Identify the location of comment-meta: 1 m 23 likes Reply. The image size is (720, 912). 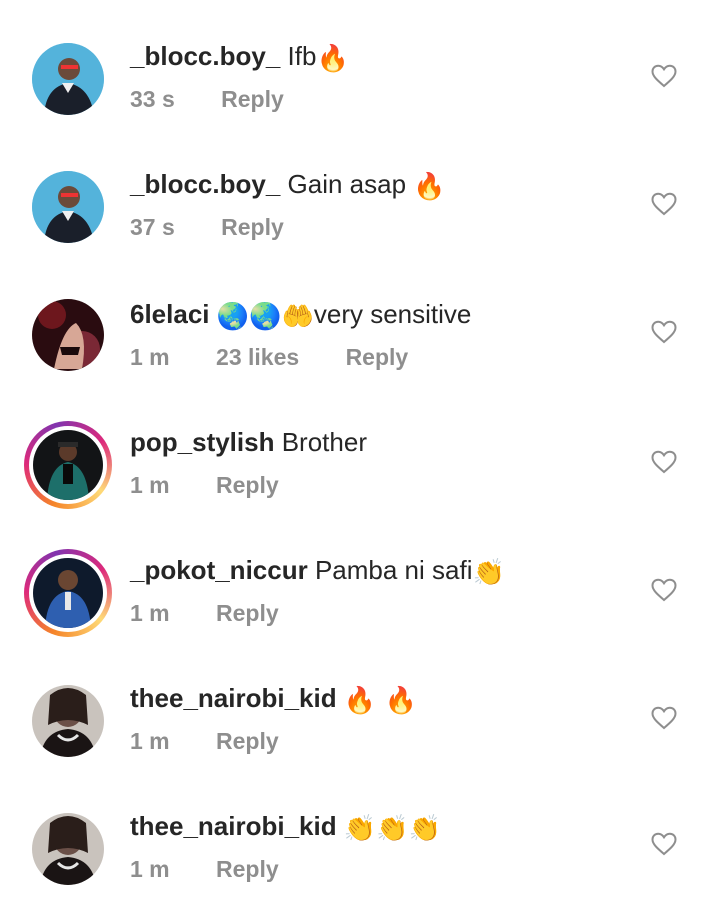
(289, 357).